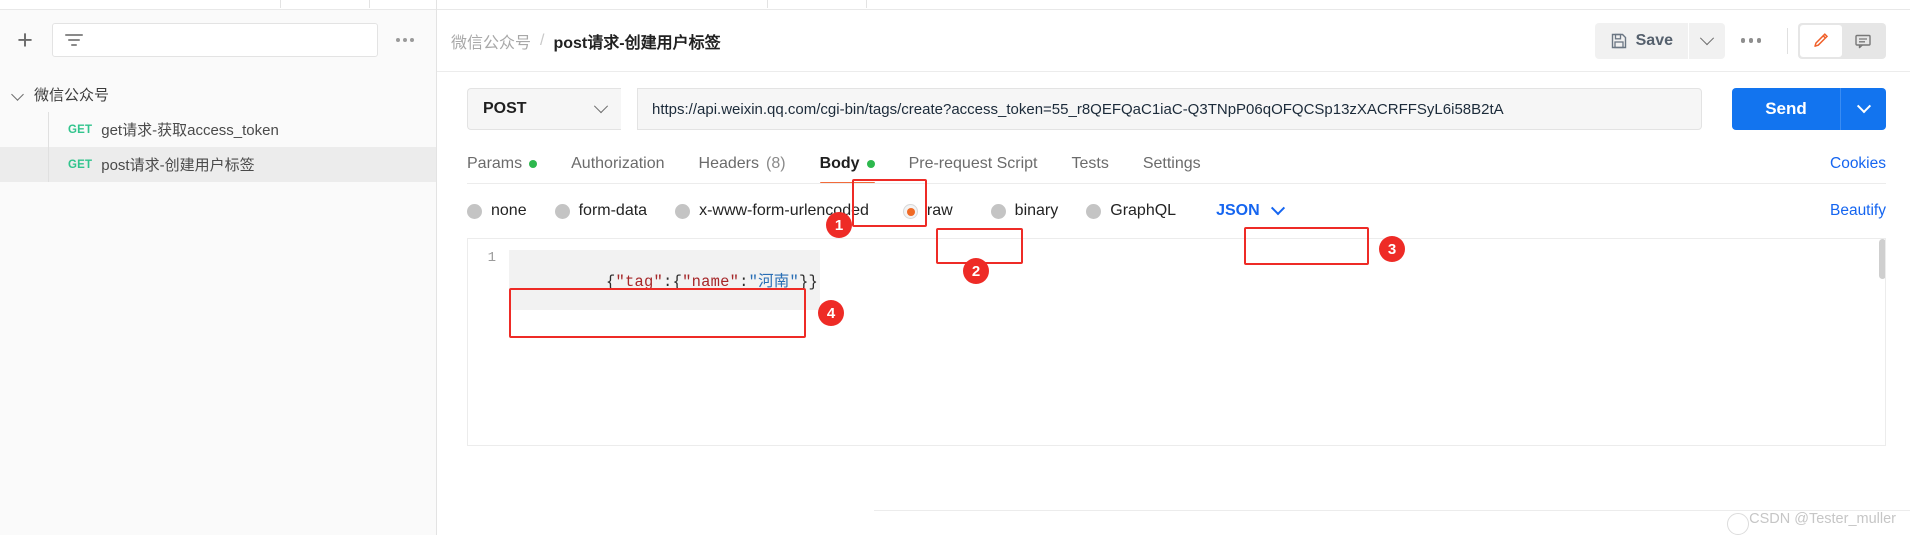 The height and width of the screenshot is (535, 1910). Describe the element at coordinates (509, 210) in the screenshot. I see `radio-label: none` at that location.